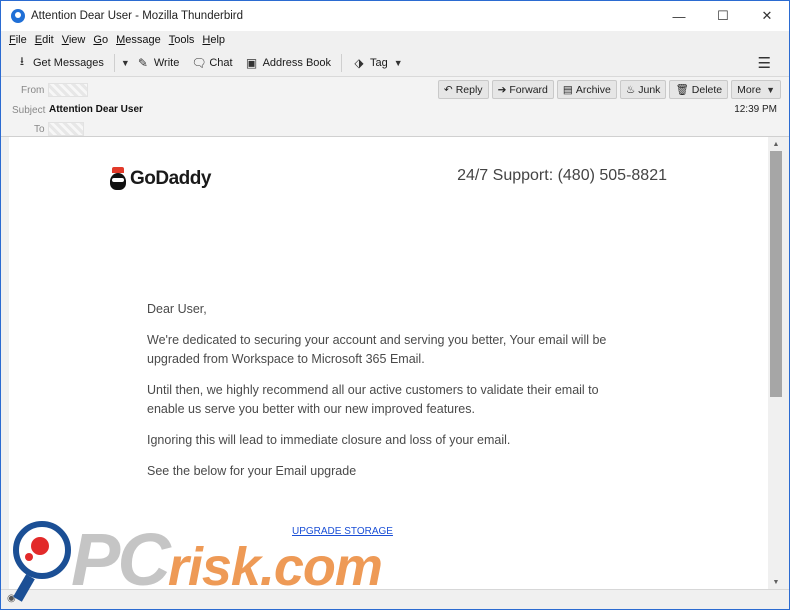 This screenshot has height=610, width=790. What do you see at coordinates (593, 89) in the screenshot?
I see `archive-label: Archive` at bounding box center [593, 89].